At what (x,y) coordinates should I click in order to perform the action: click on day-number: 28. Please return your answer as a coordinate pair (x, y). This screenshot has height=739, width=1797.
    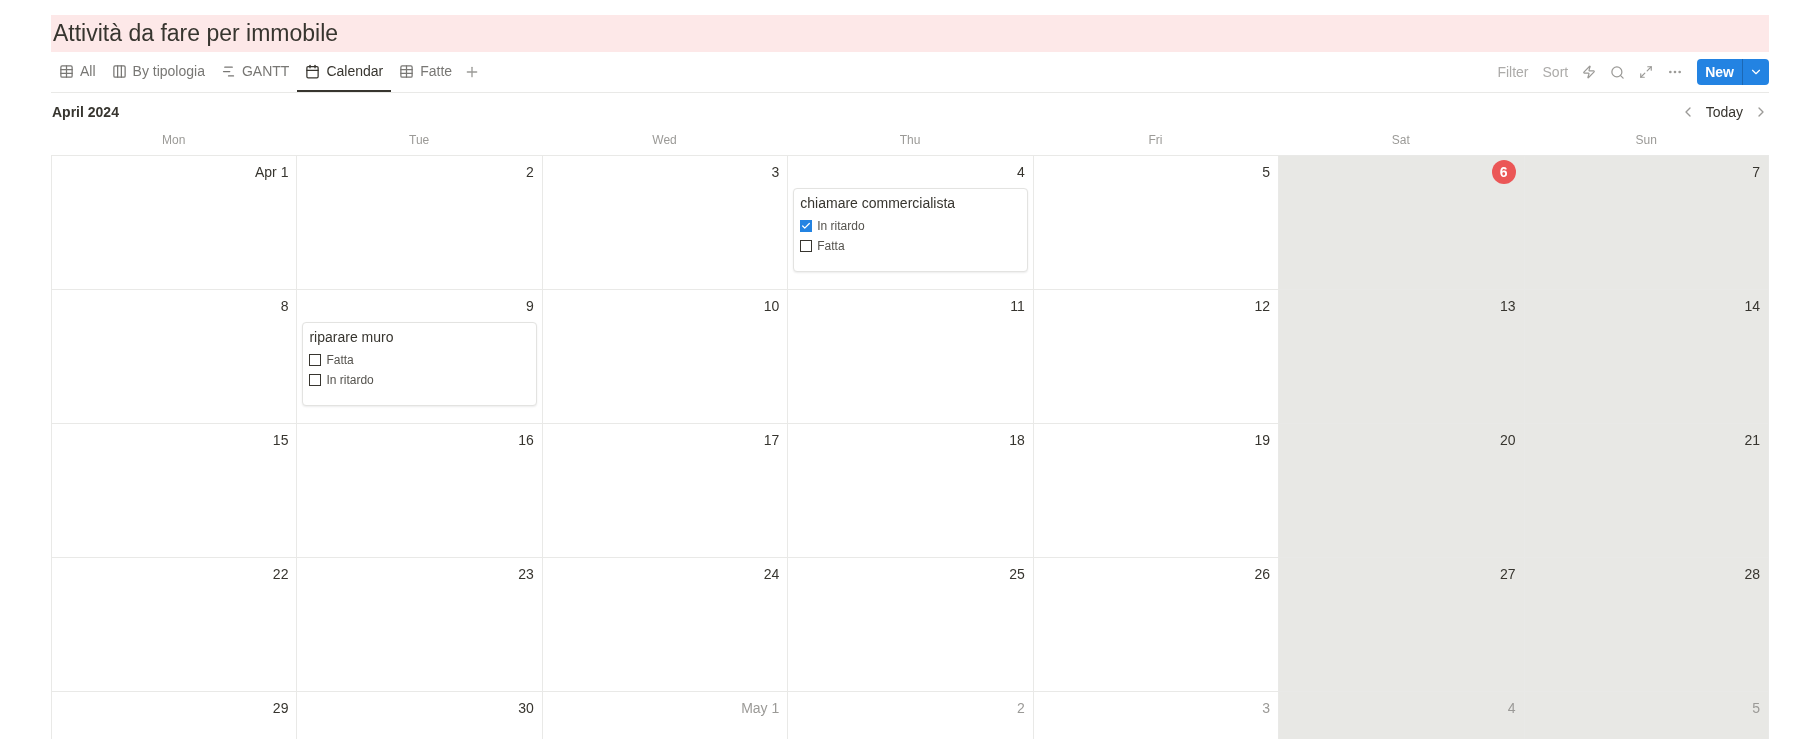
    Looking at the image, I should click on (1752, 574).